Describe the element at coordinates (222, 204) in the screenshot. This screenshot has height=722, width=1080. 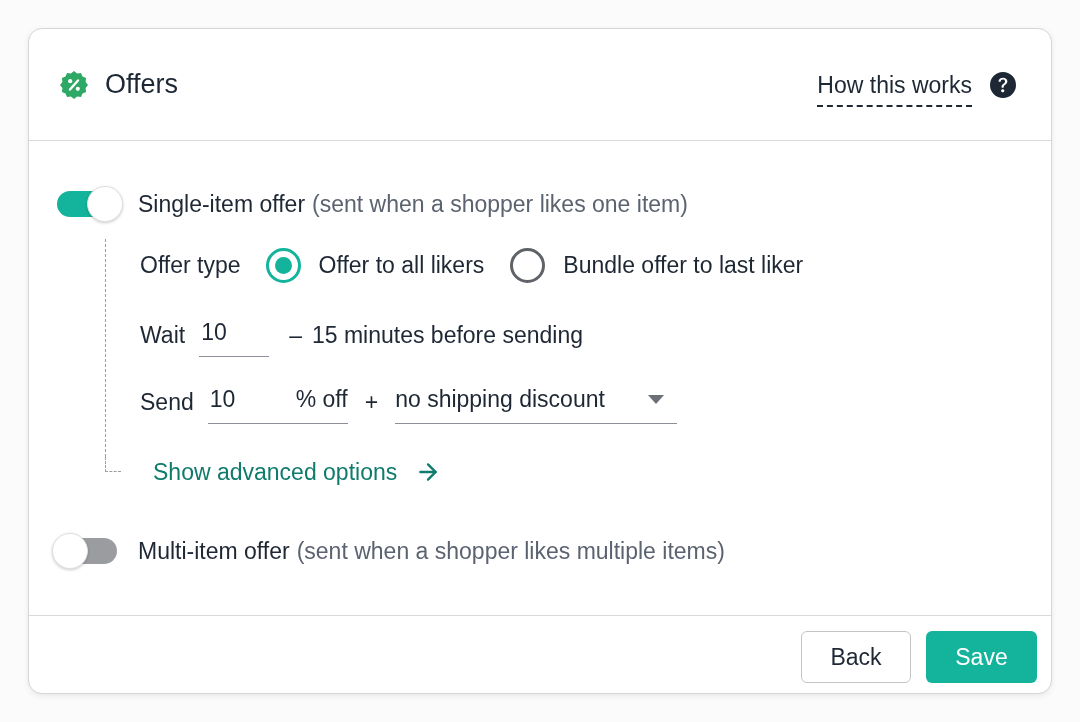
I see `offer-title: Single-item offer` at that location.